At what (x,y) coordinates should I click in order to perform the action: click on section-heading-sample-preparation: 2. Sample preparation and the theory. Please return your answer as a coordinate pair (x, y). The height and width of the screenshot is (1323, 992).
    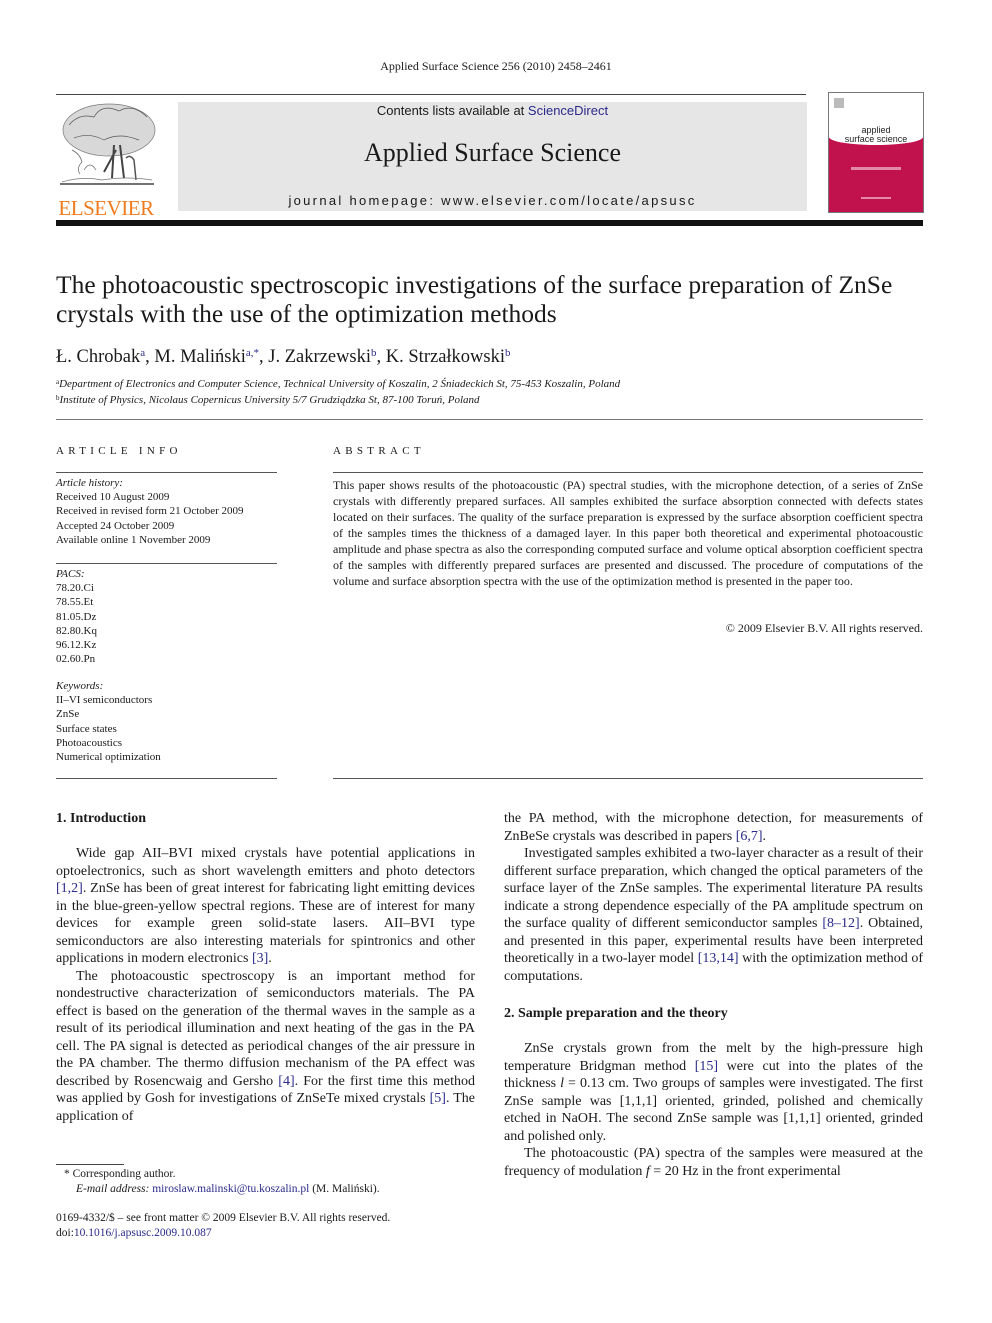
    Looking at the image, I should click on (616, 1013).